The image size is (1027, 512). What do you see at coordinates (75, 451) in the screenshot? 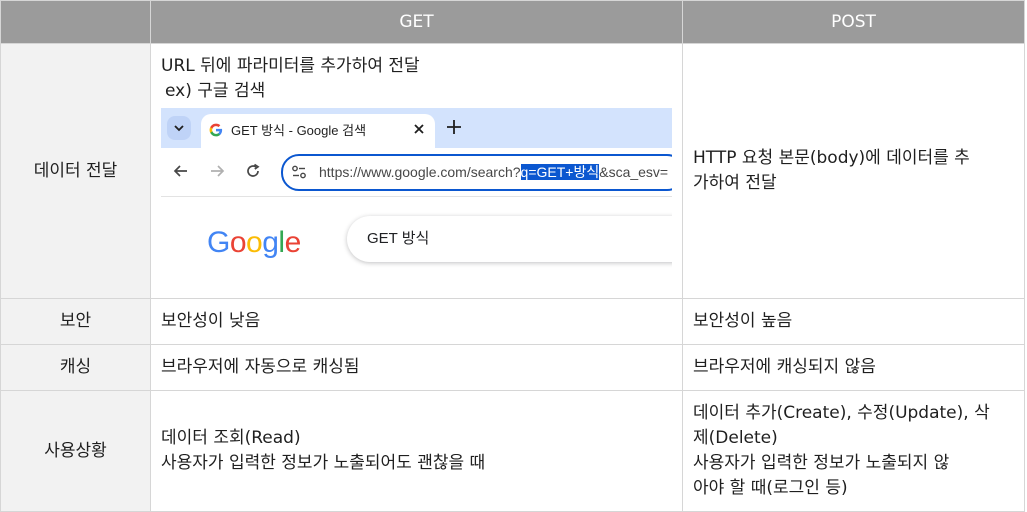
I see `row-label: 사용상황` at bounding box center [75, 451].